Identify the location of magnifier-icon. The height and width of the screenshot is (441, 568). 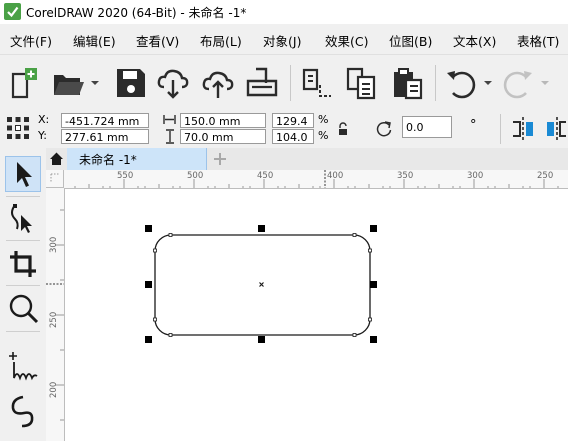
(24, 309).